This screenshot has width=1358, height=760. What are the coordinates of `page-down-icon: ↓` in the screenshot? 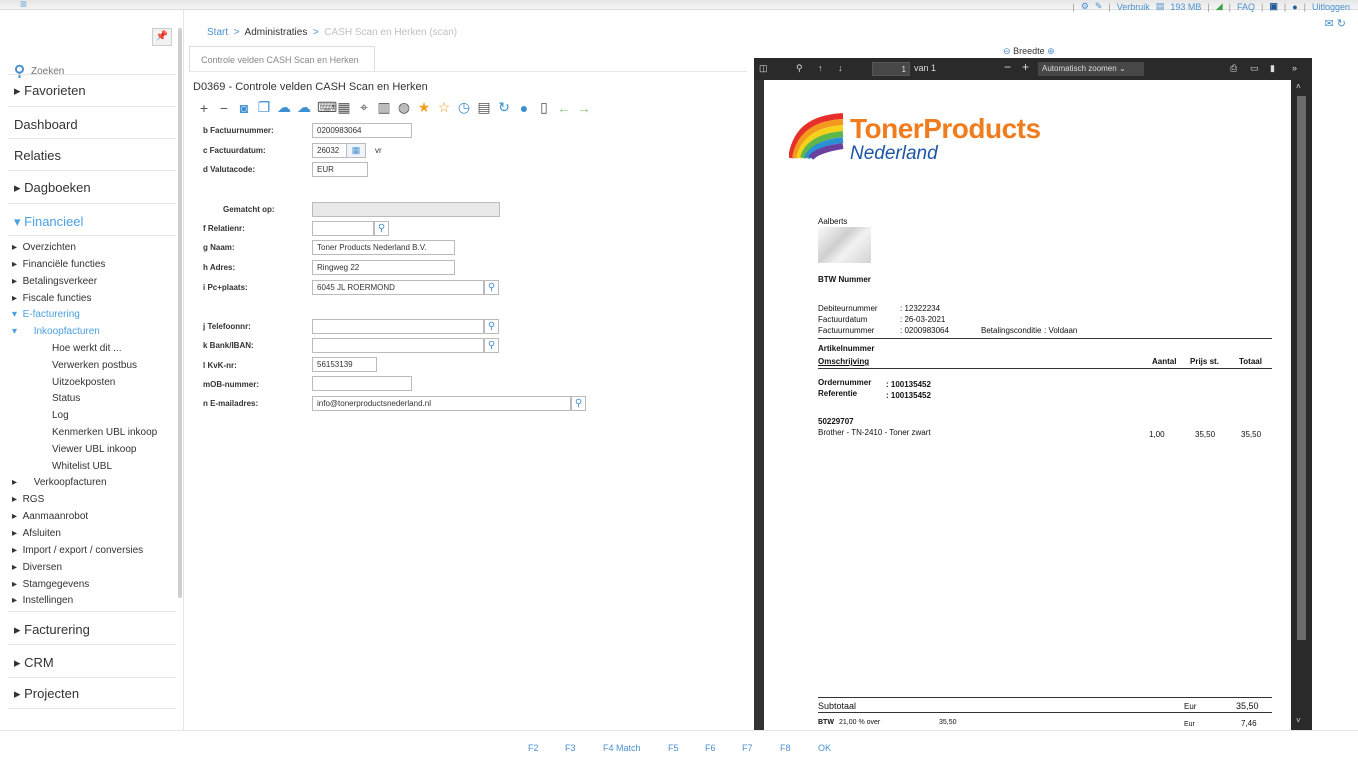 It's located at (840, 68).